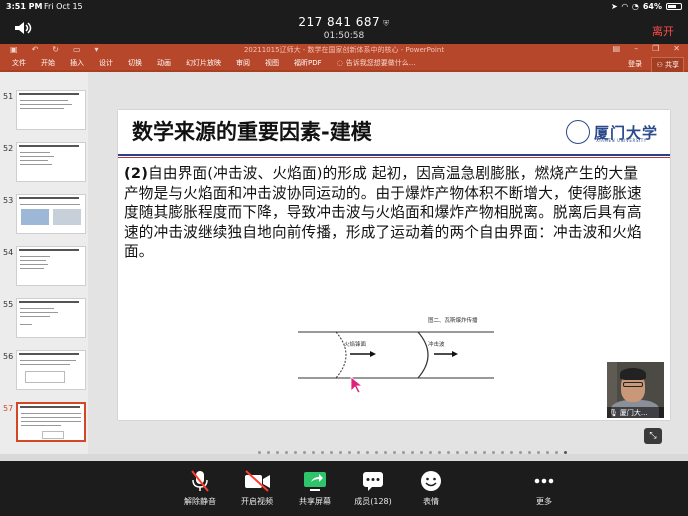  I want to click on tab-animations: 动画, so click(164, 63).